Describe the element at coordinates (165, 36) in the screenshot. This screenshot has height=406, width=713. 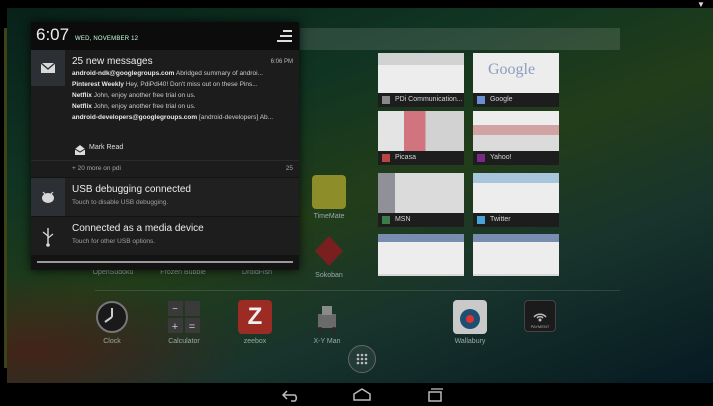
I see `shade-header: 6:07 WED, NOVEMBER 12` at that location.